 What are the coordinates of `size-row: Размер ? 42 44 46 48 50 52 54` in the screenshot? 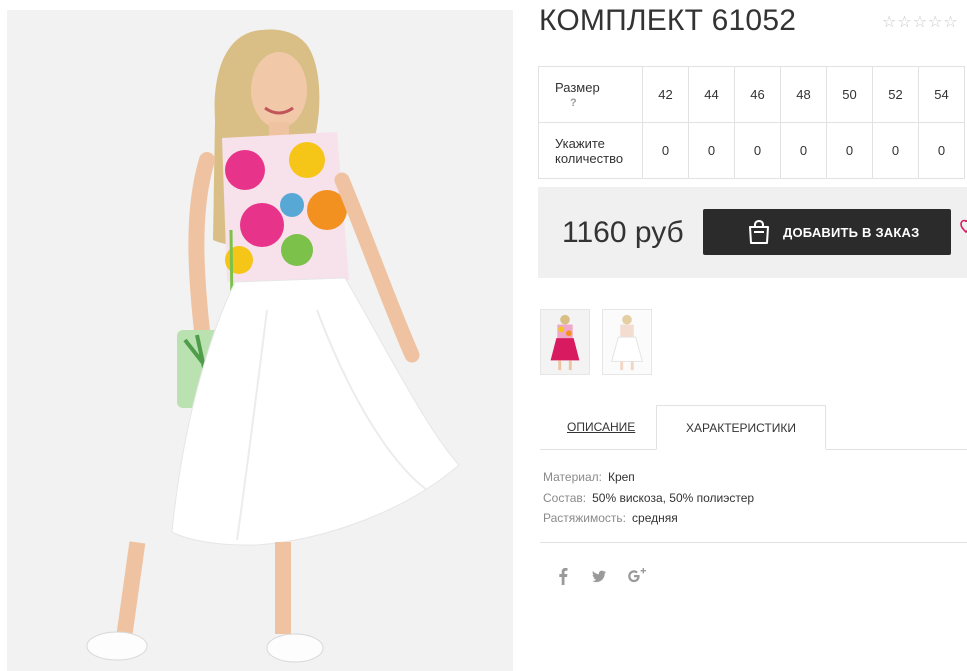 It's located at (751, 94).